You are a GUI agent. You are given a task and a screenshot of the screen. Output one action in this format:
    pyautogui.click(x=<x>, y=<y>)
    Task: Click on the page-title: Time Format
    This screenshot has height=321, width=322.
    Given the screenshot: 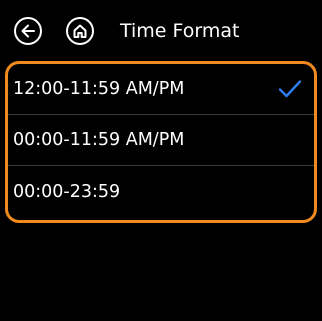 What is the action you would take?
    pyautogui.click(x=180, y=31)
    